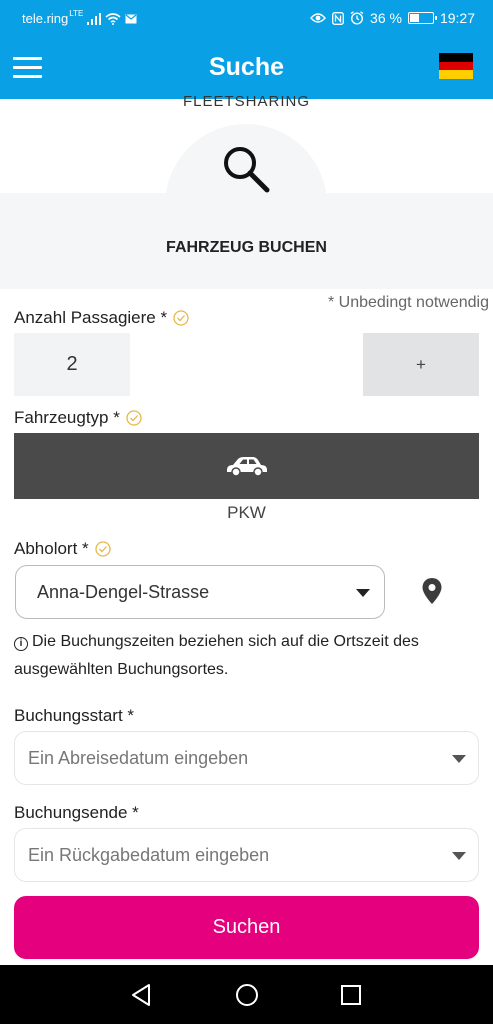  What do you see at coordinates (246, 927) in the screenshot?
I see `search-button: Suchen` at bounding box center [246, 927].